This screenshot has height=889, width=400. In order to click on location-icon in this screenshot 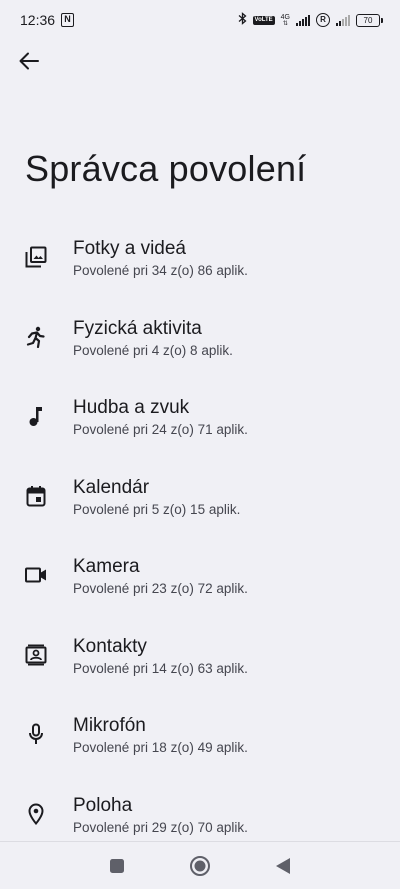, I will do `click(36, 814)`.